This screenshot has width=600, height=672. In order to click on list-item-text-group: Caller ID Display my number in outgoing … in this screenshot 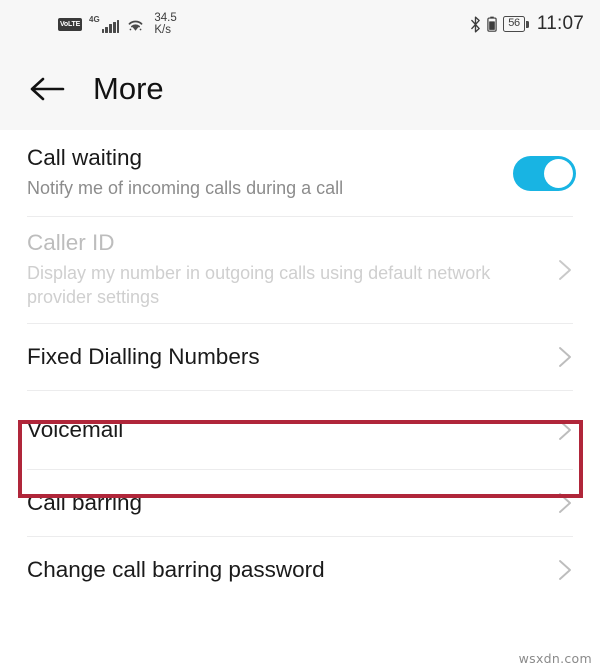, I will do `click(277, 269)`.